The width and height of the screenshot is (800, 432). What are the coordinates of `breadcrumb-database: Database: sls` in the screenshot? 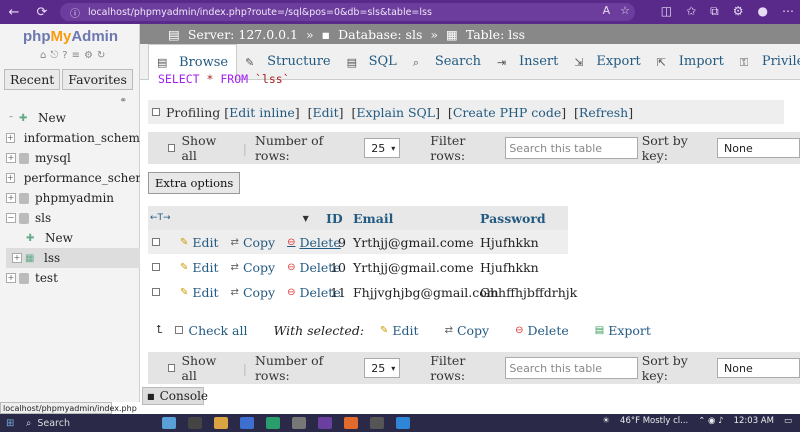 It's located at (380, 34).